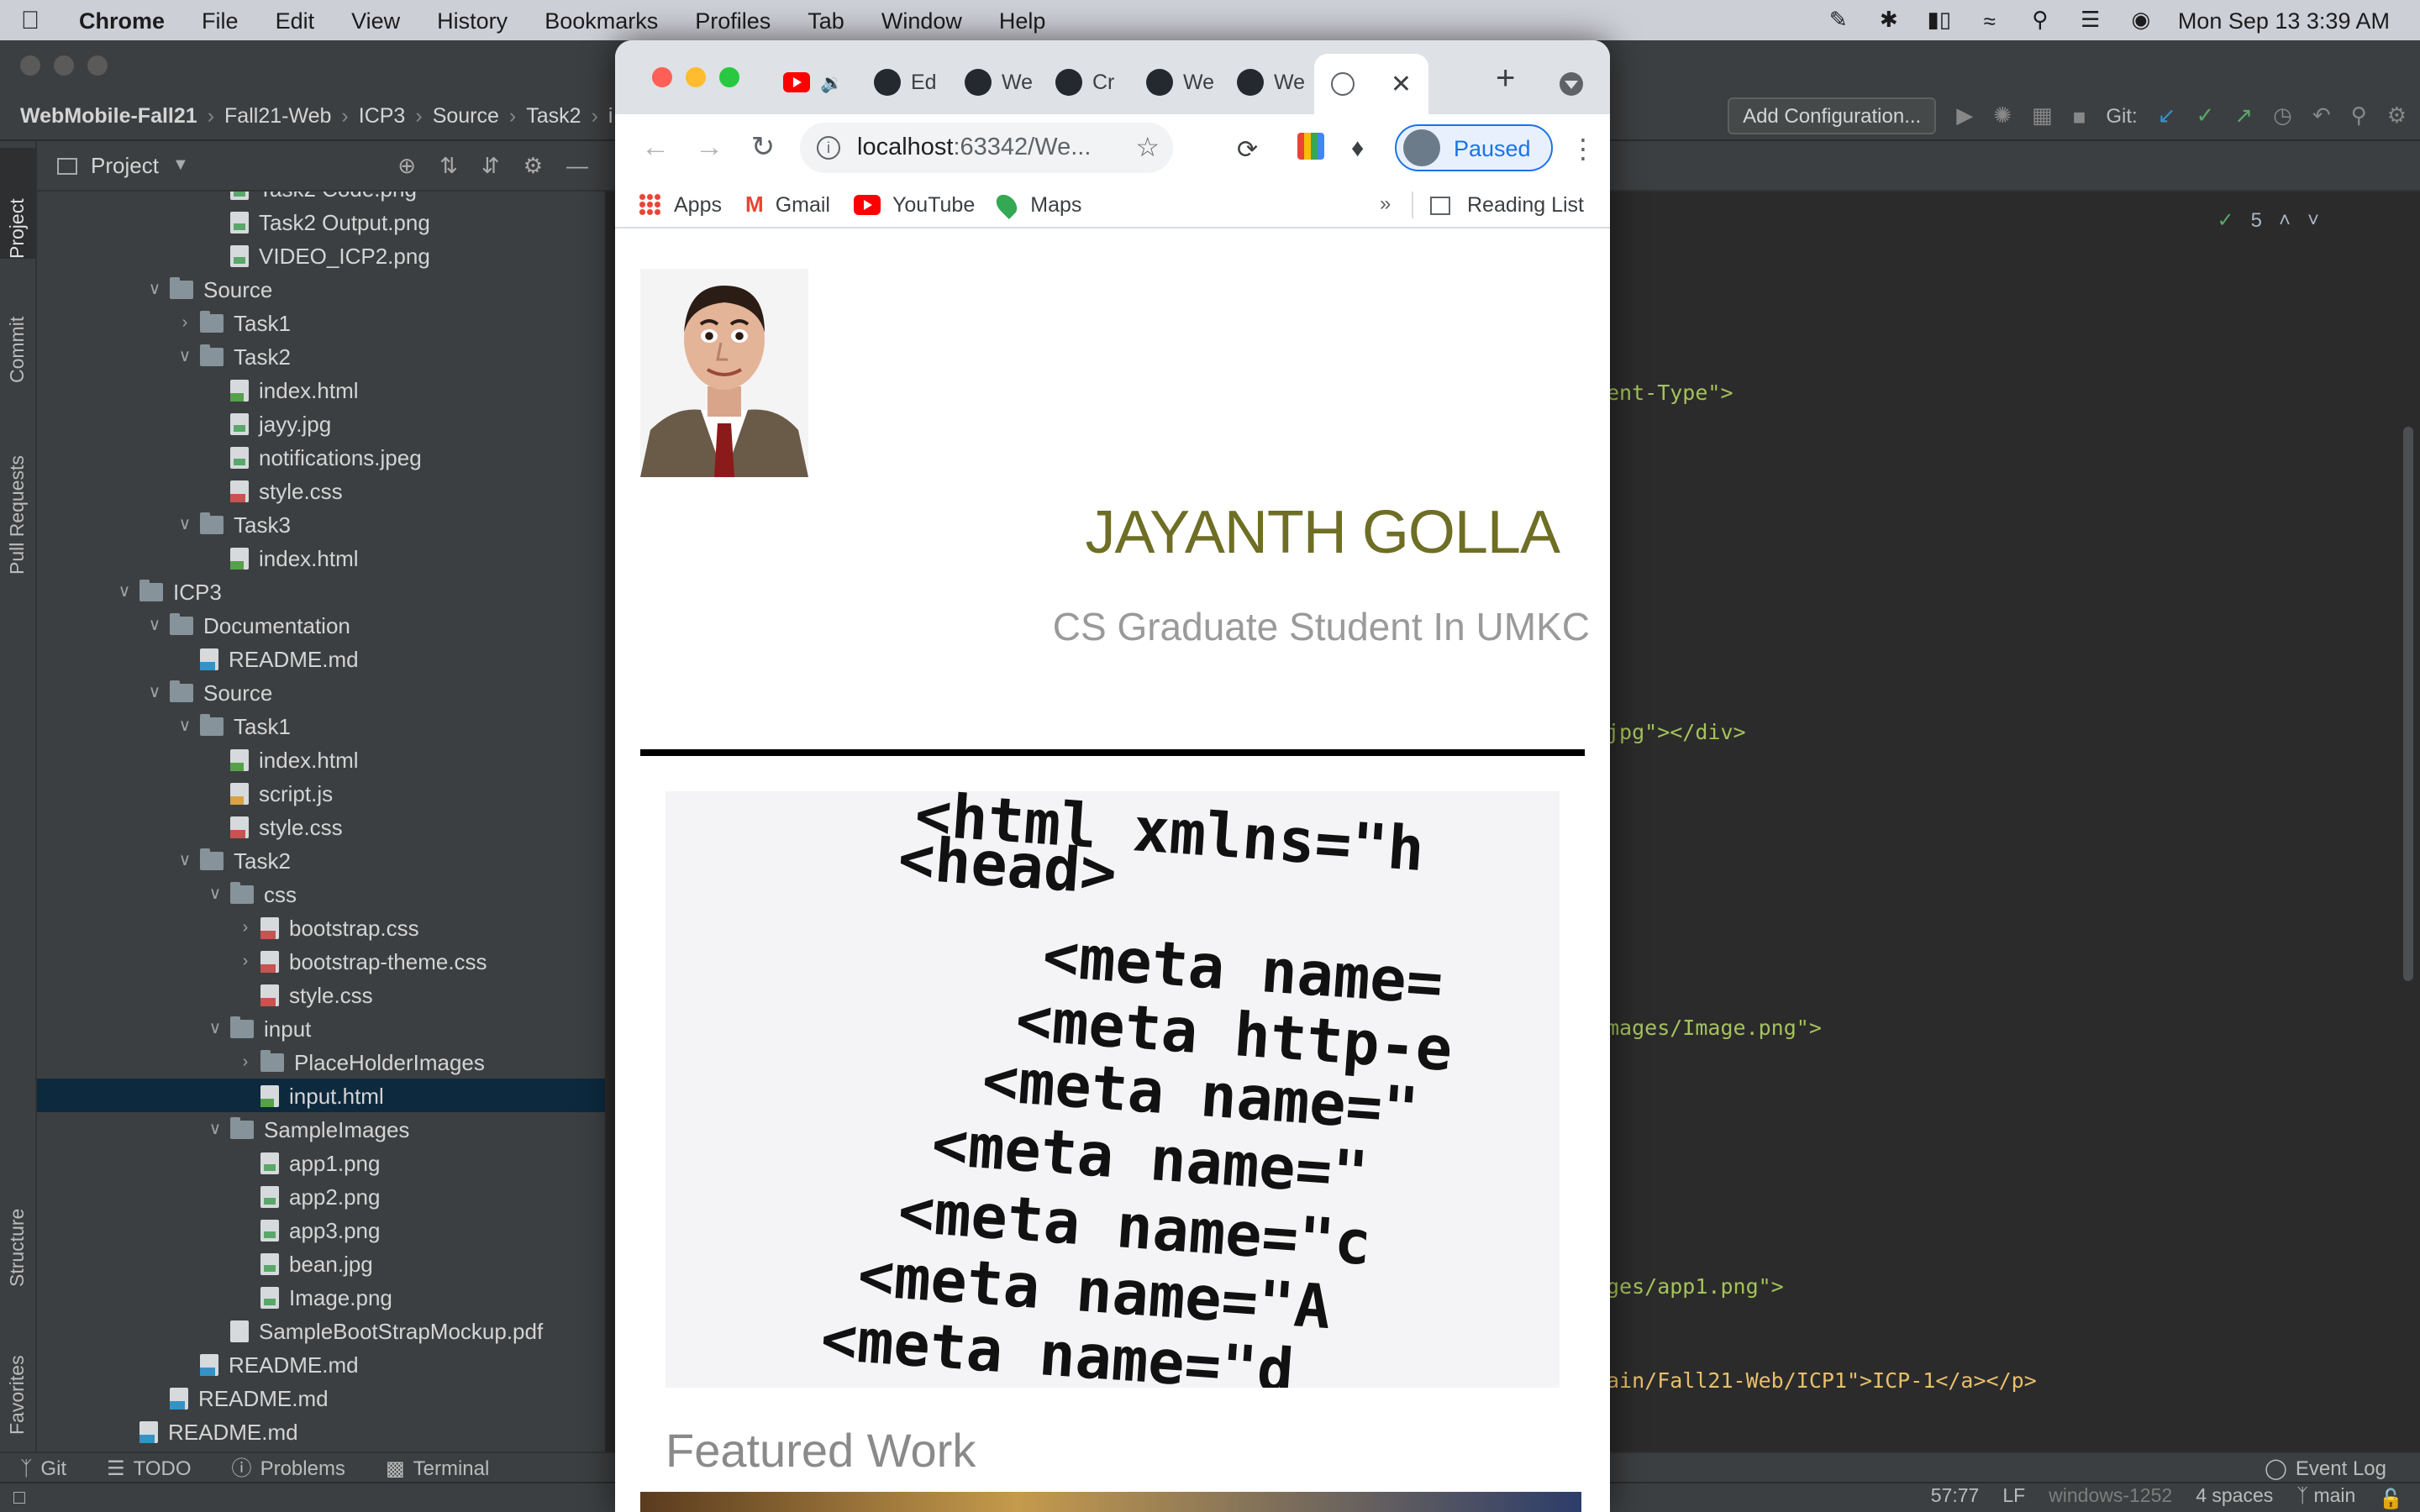  I want to click on close-tab-icon: ✕, so click(1402, 84).